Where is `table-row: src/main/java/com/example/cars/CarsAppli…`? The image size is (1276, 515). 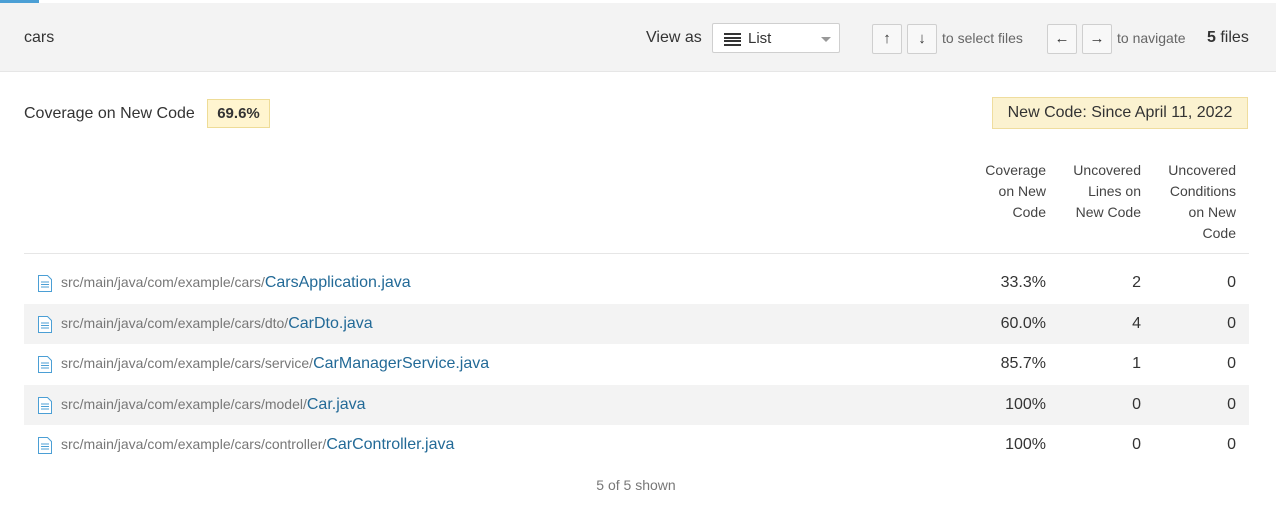 table-row: src/main/java/com/example/cars/CarsAppli… is located at coordinates (636, 283).